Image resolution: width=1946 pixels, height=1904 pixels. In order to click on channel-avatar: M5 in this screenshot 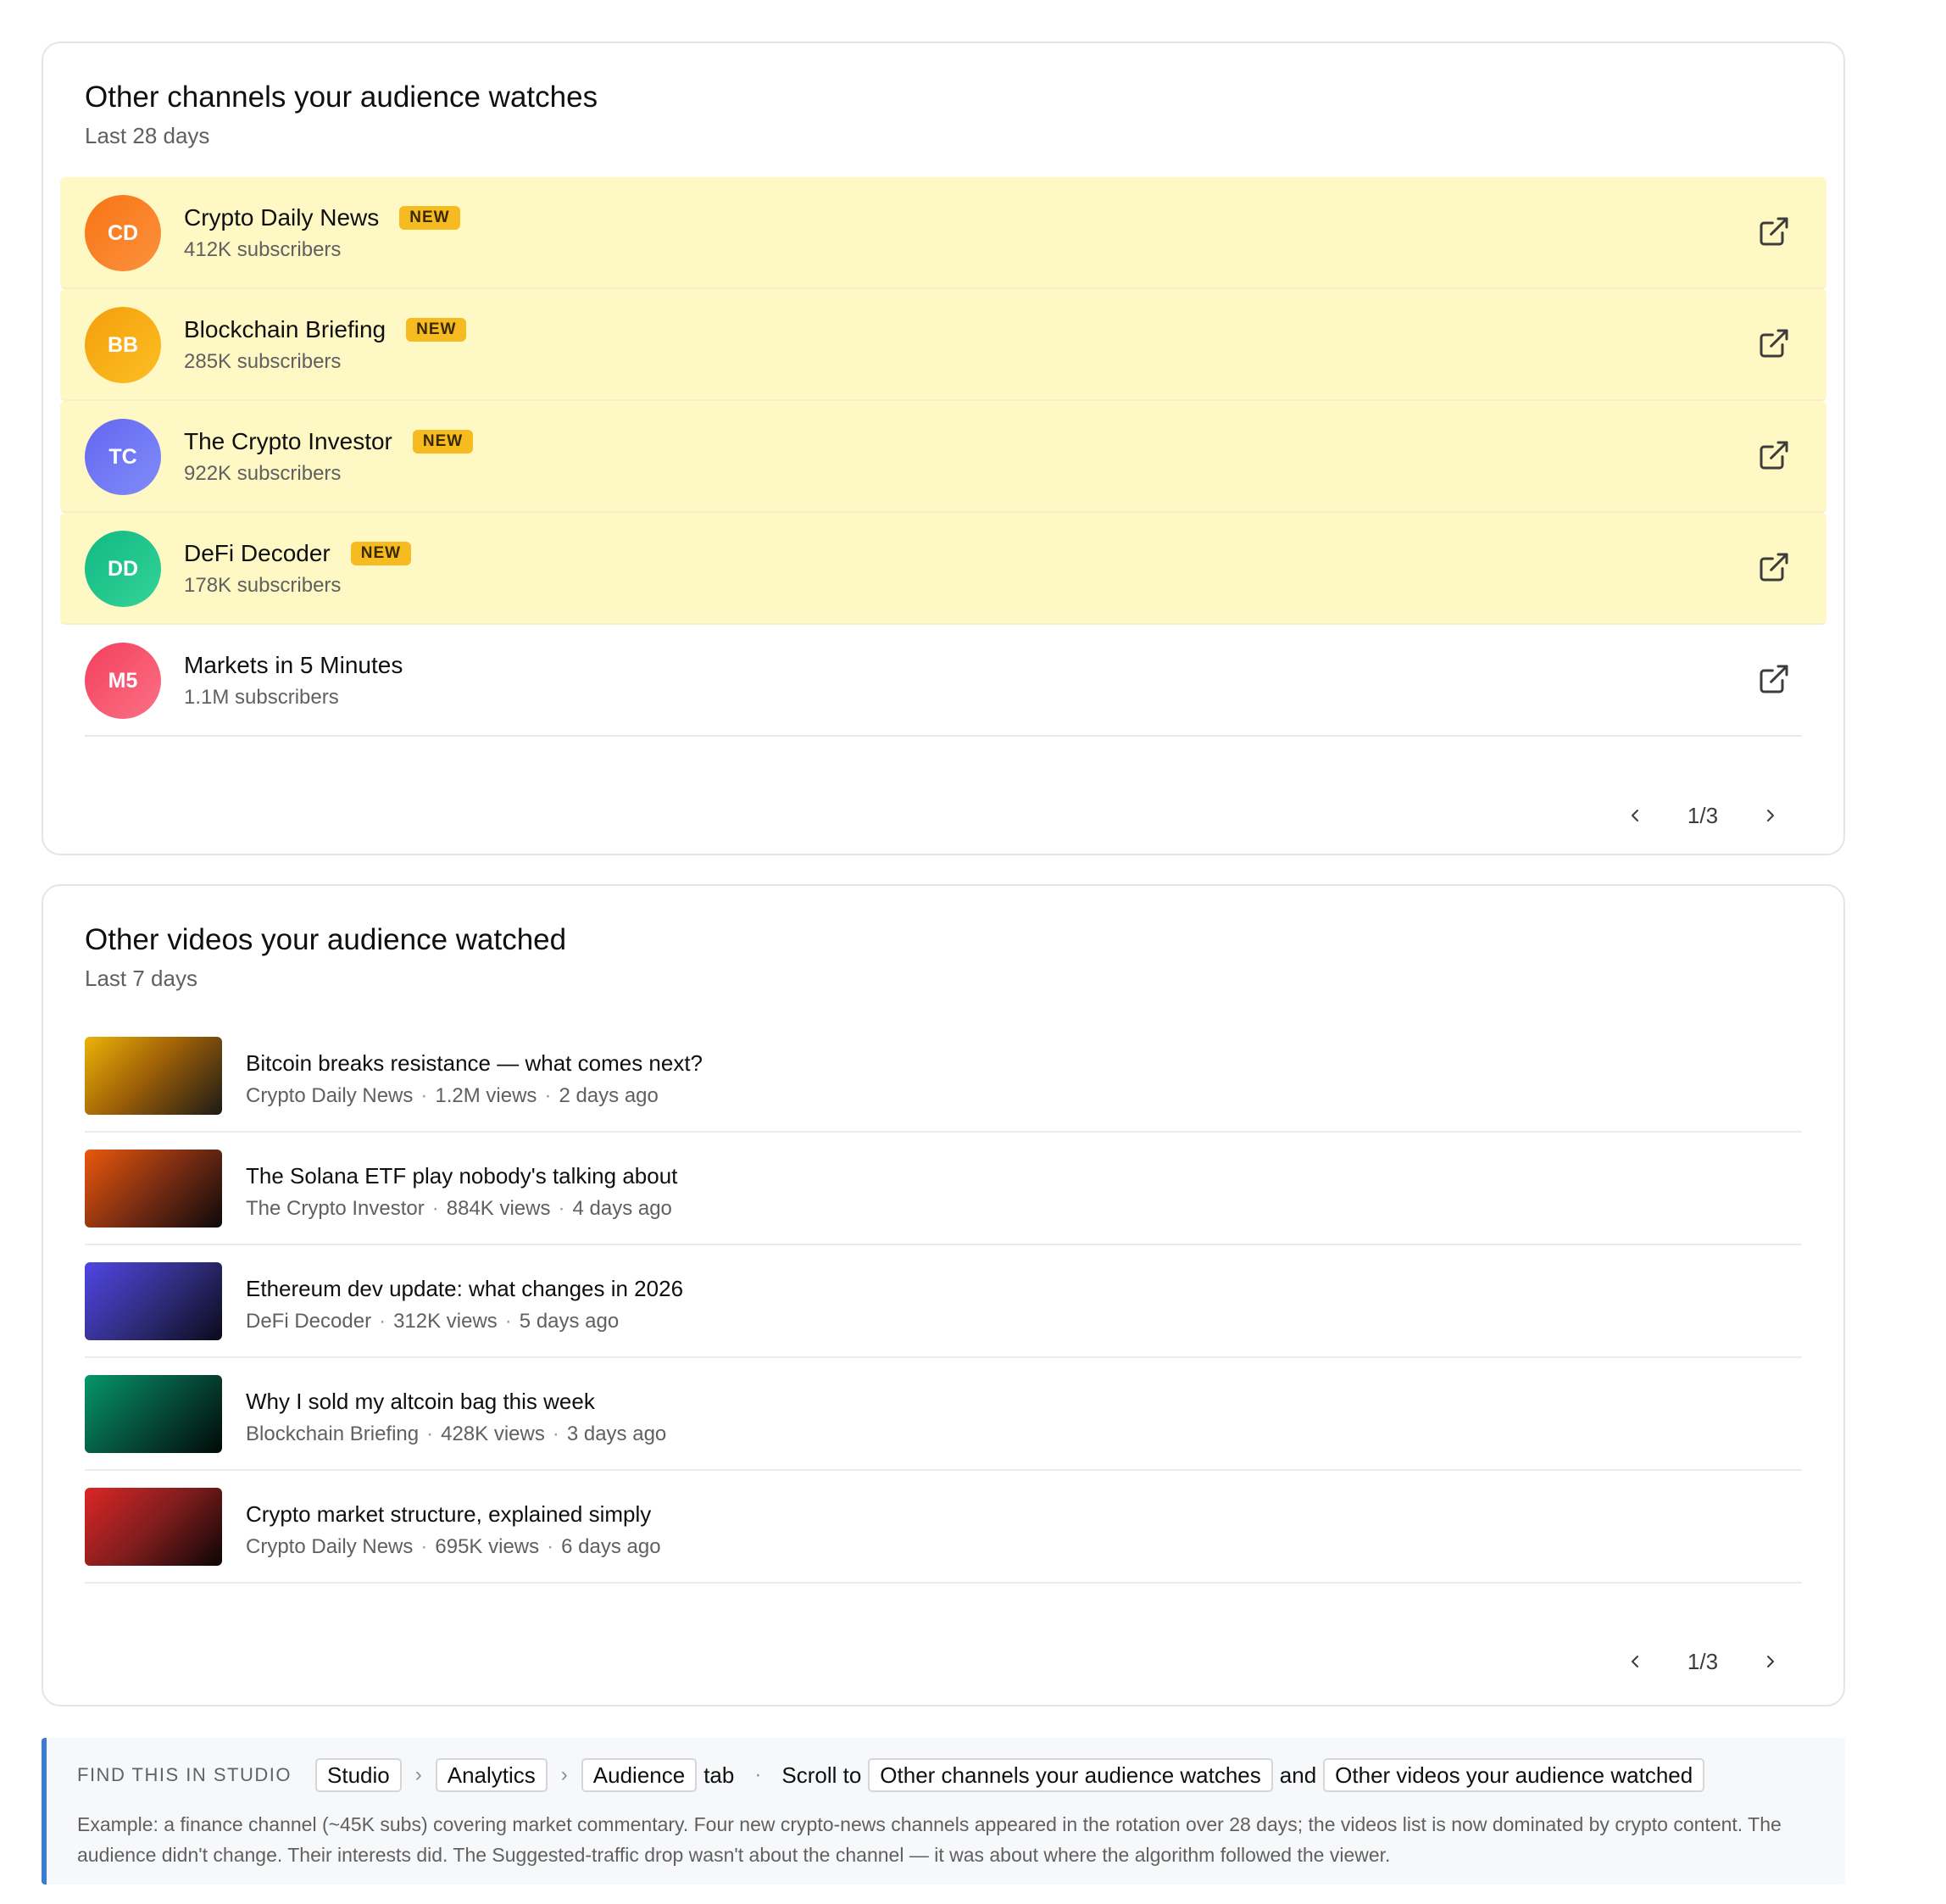, I will do `click(123, 681)`.